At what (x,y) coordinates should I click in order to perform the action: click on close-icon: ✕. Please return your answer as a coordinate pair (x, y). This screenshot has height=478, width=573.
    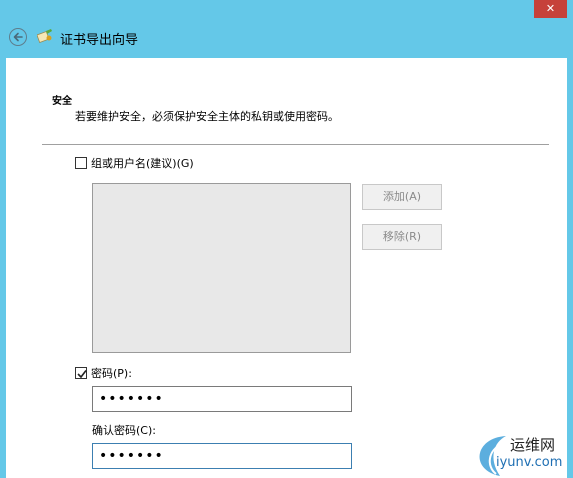
    Looking at the image, I should click on (550, 8).